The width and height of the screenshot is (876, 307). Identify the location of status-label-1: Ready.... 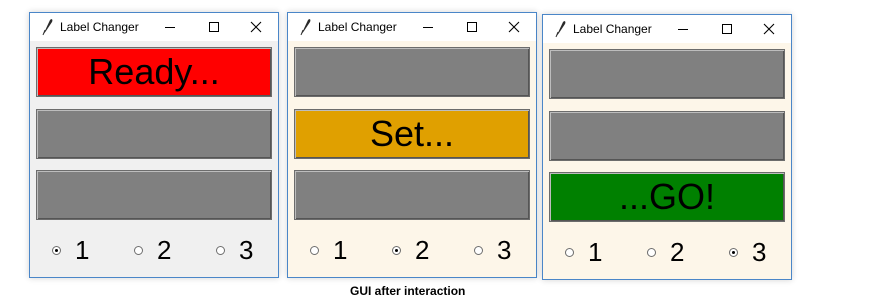
(154, 72).